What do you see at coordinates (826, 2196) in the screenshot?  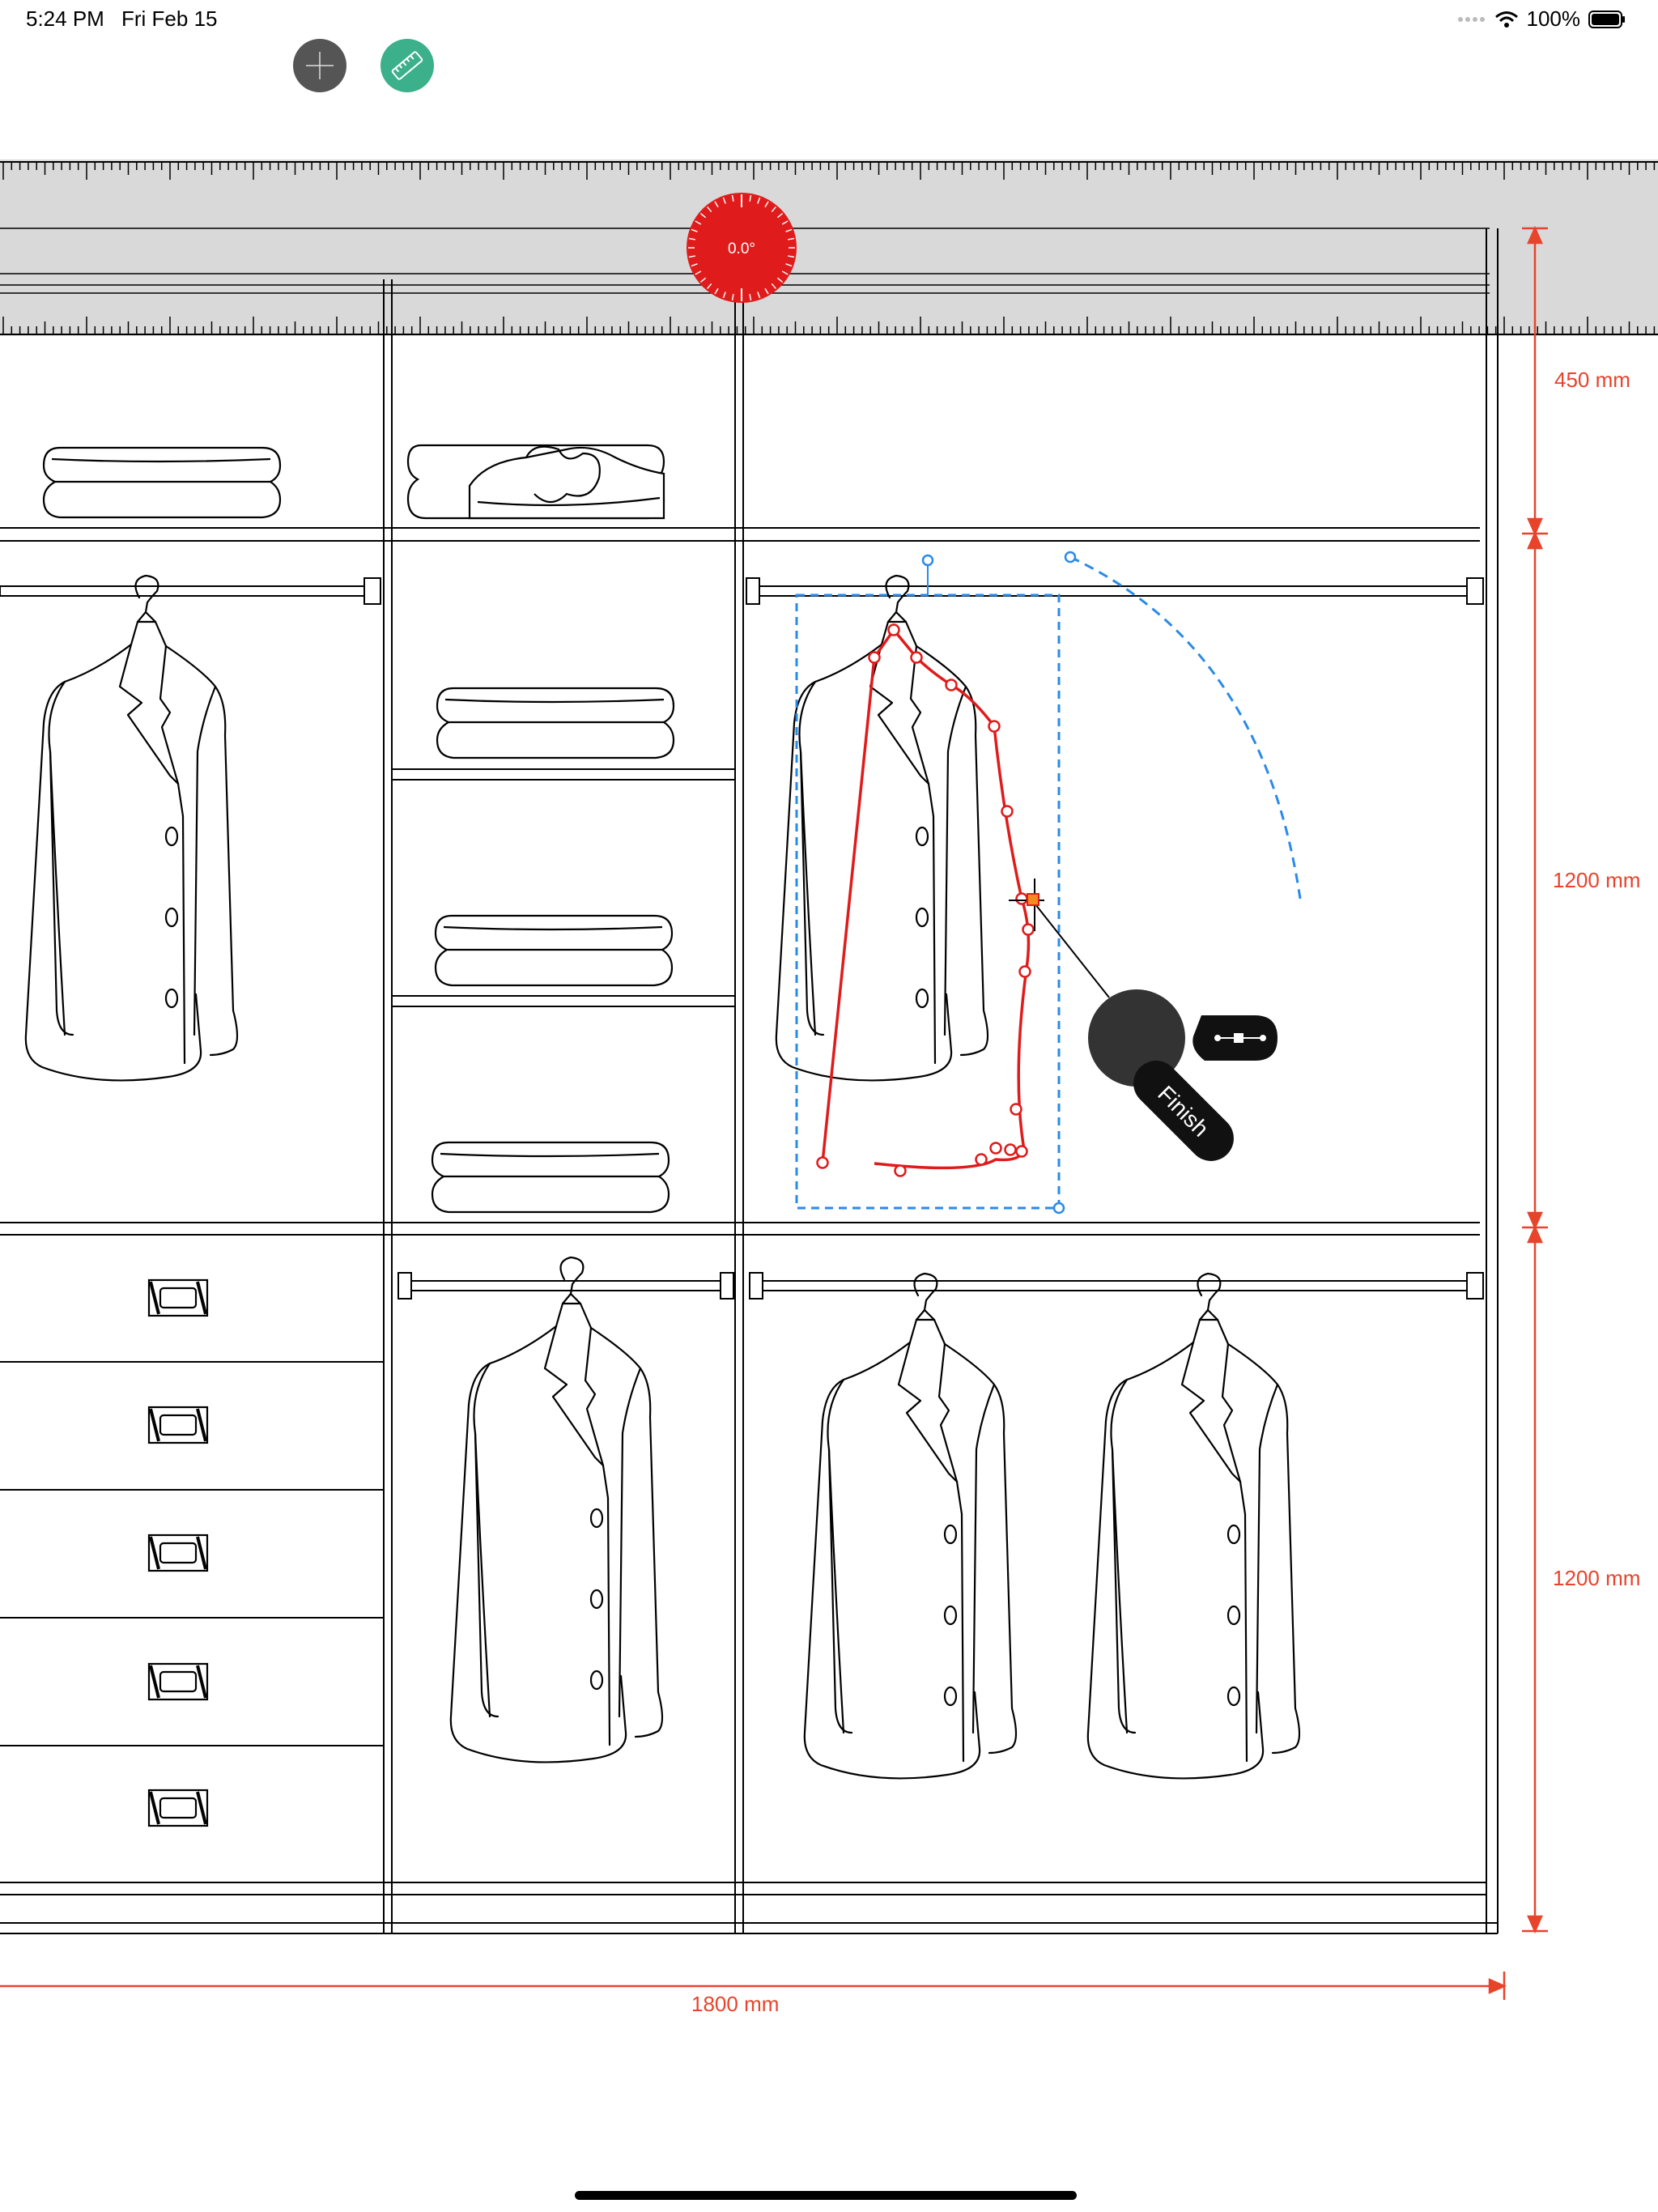 I see `home-indicator` at bounding box center [826, 2196].